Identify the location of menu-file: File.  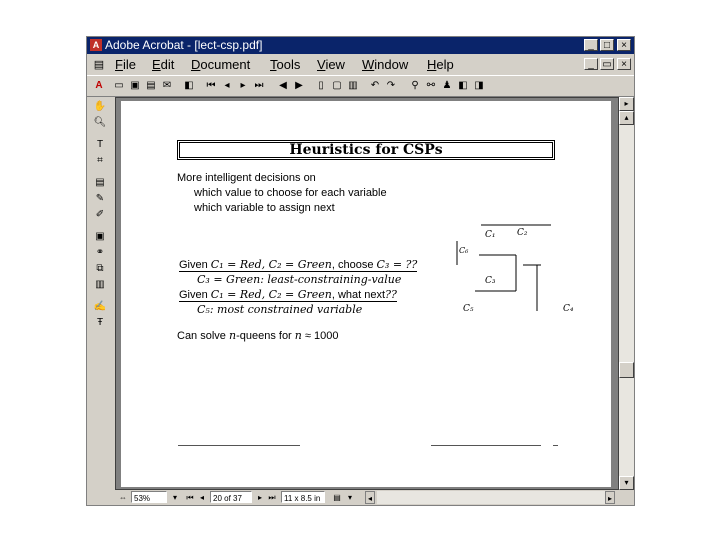
(125, 64).